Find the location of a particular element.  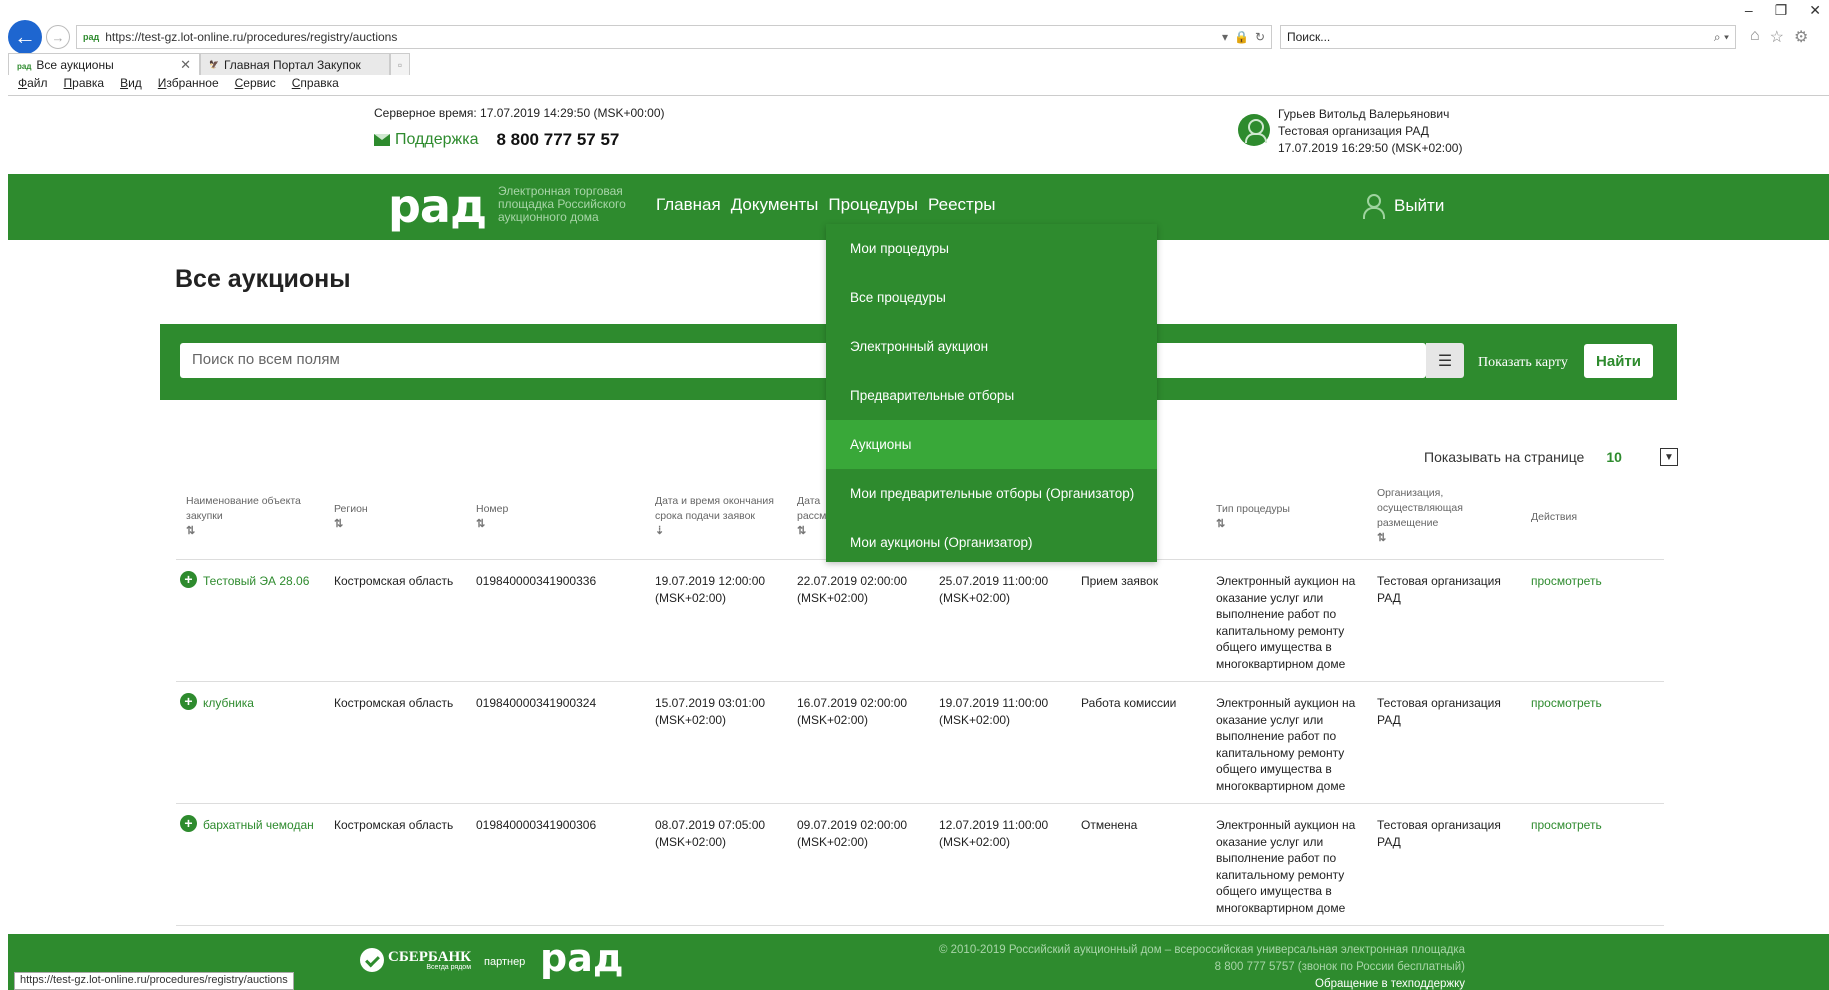

menu-favorites: Избранное is located at coordinates (188, 85).